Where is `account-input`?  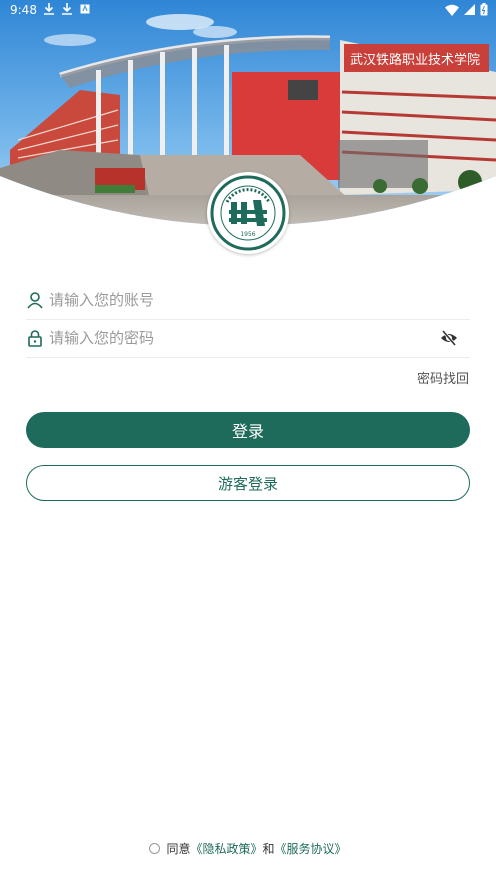 account-input is located at coordinates (259, 300).